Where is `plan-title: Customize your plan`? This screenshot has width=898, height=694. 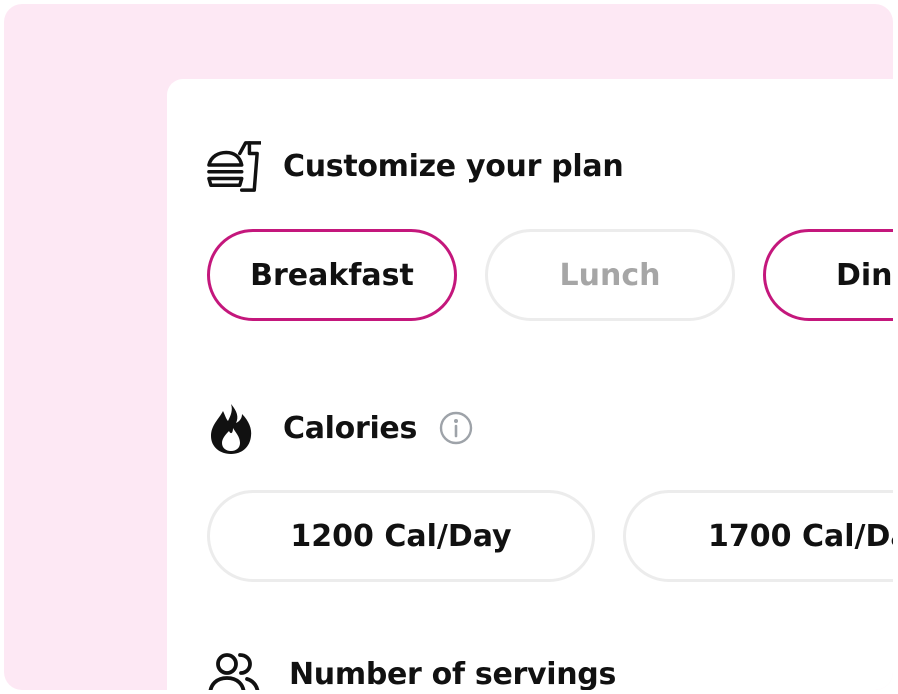
plan-title: Customize your plan is located at coordinates (453, 166).